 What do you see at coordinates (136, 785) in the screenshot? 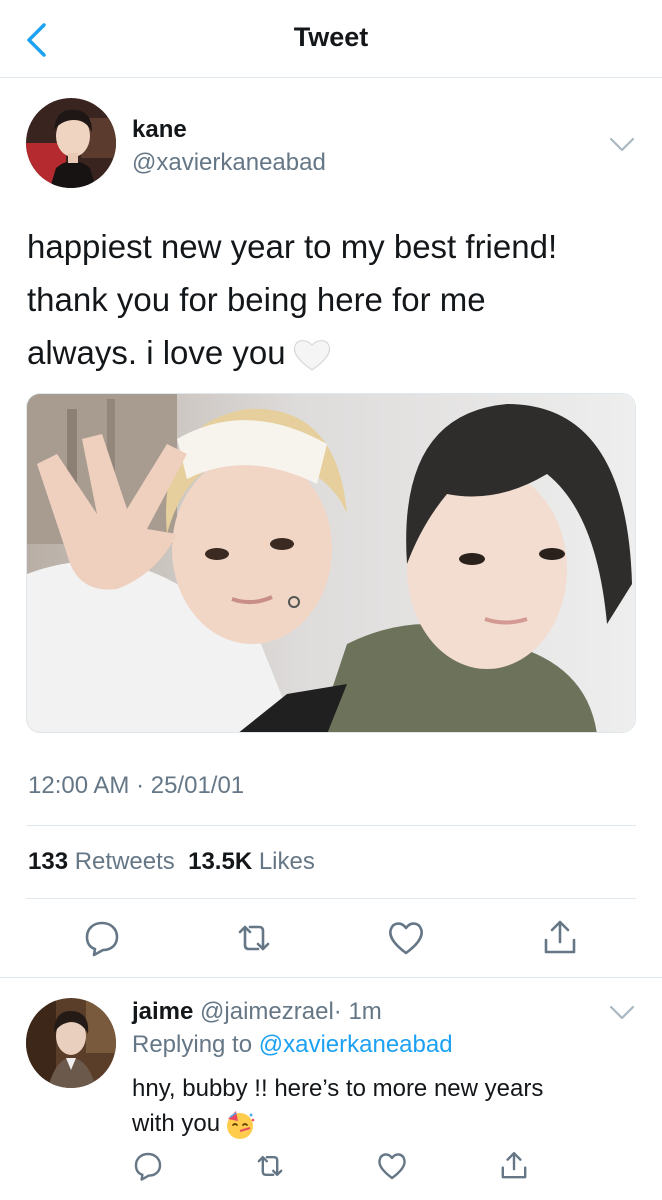
I see `tweet-timestamp: 12:00 AM · 25/01/01` at bounding box center [136, 785].